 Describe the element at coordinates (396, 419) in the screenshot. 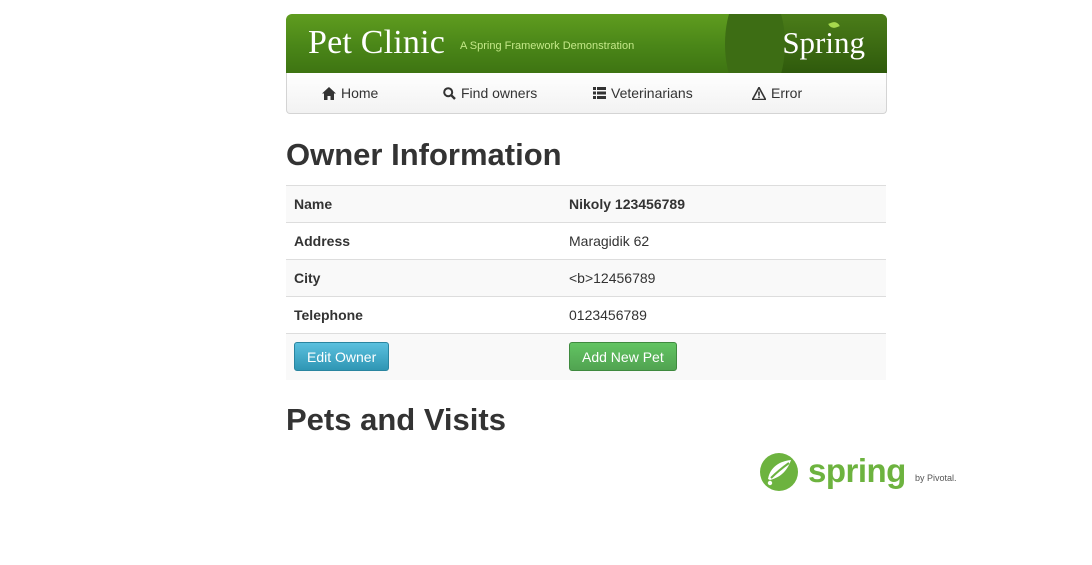

I see `pets-and-visits-heading: Pets and Visits` at that location.